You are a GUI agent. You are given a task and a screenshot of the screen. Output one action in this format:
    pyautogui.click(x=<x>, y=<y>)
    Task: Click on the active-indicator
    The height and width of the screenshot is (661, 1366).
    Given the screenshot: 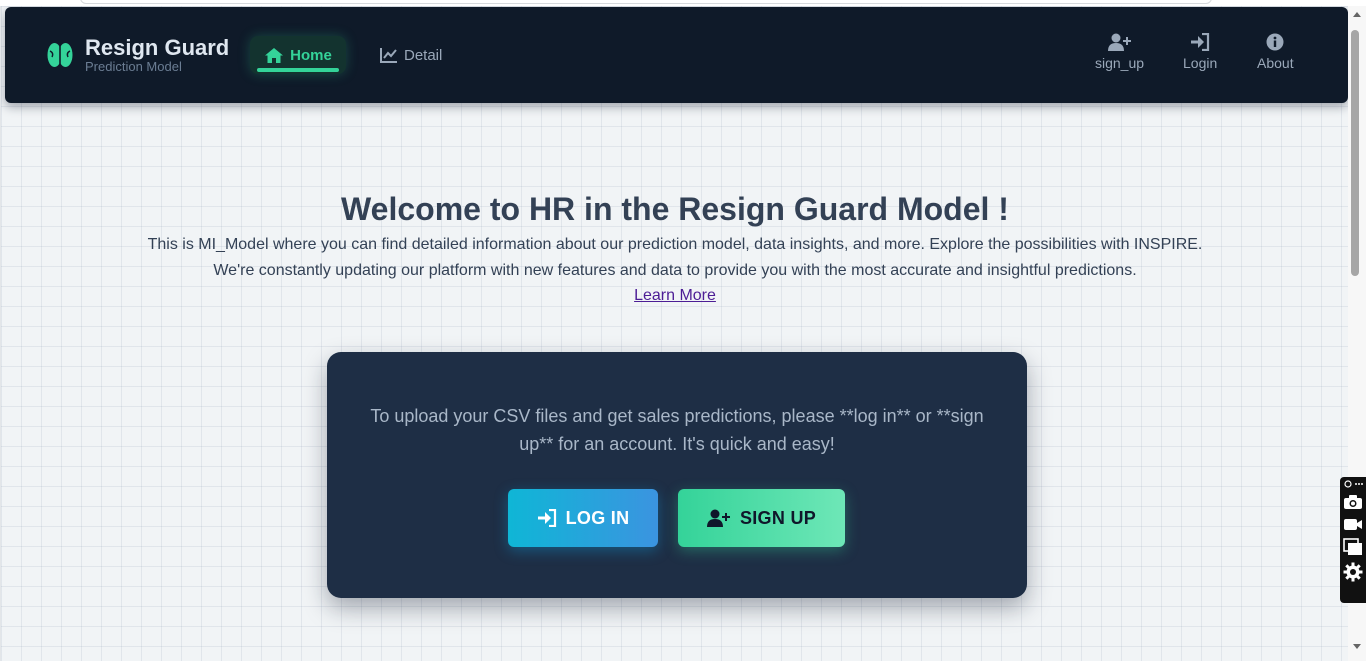 What is the action you would take?
    pyautogui.click(x=298, y=70)
    